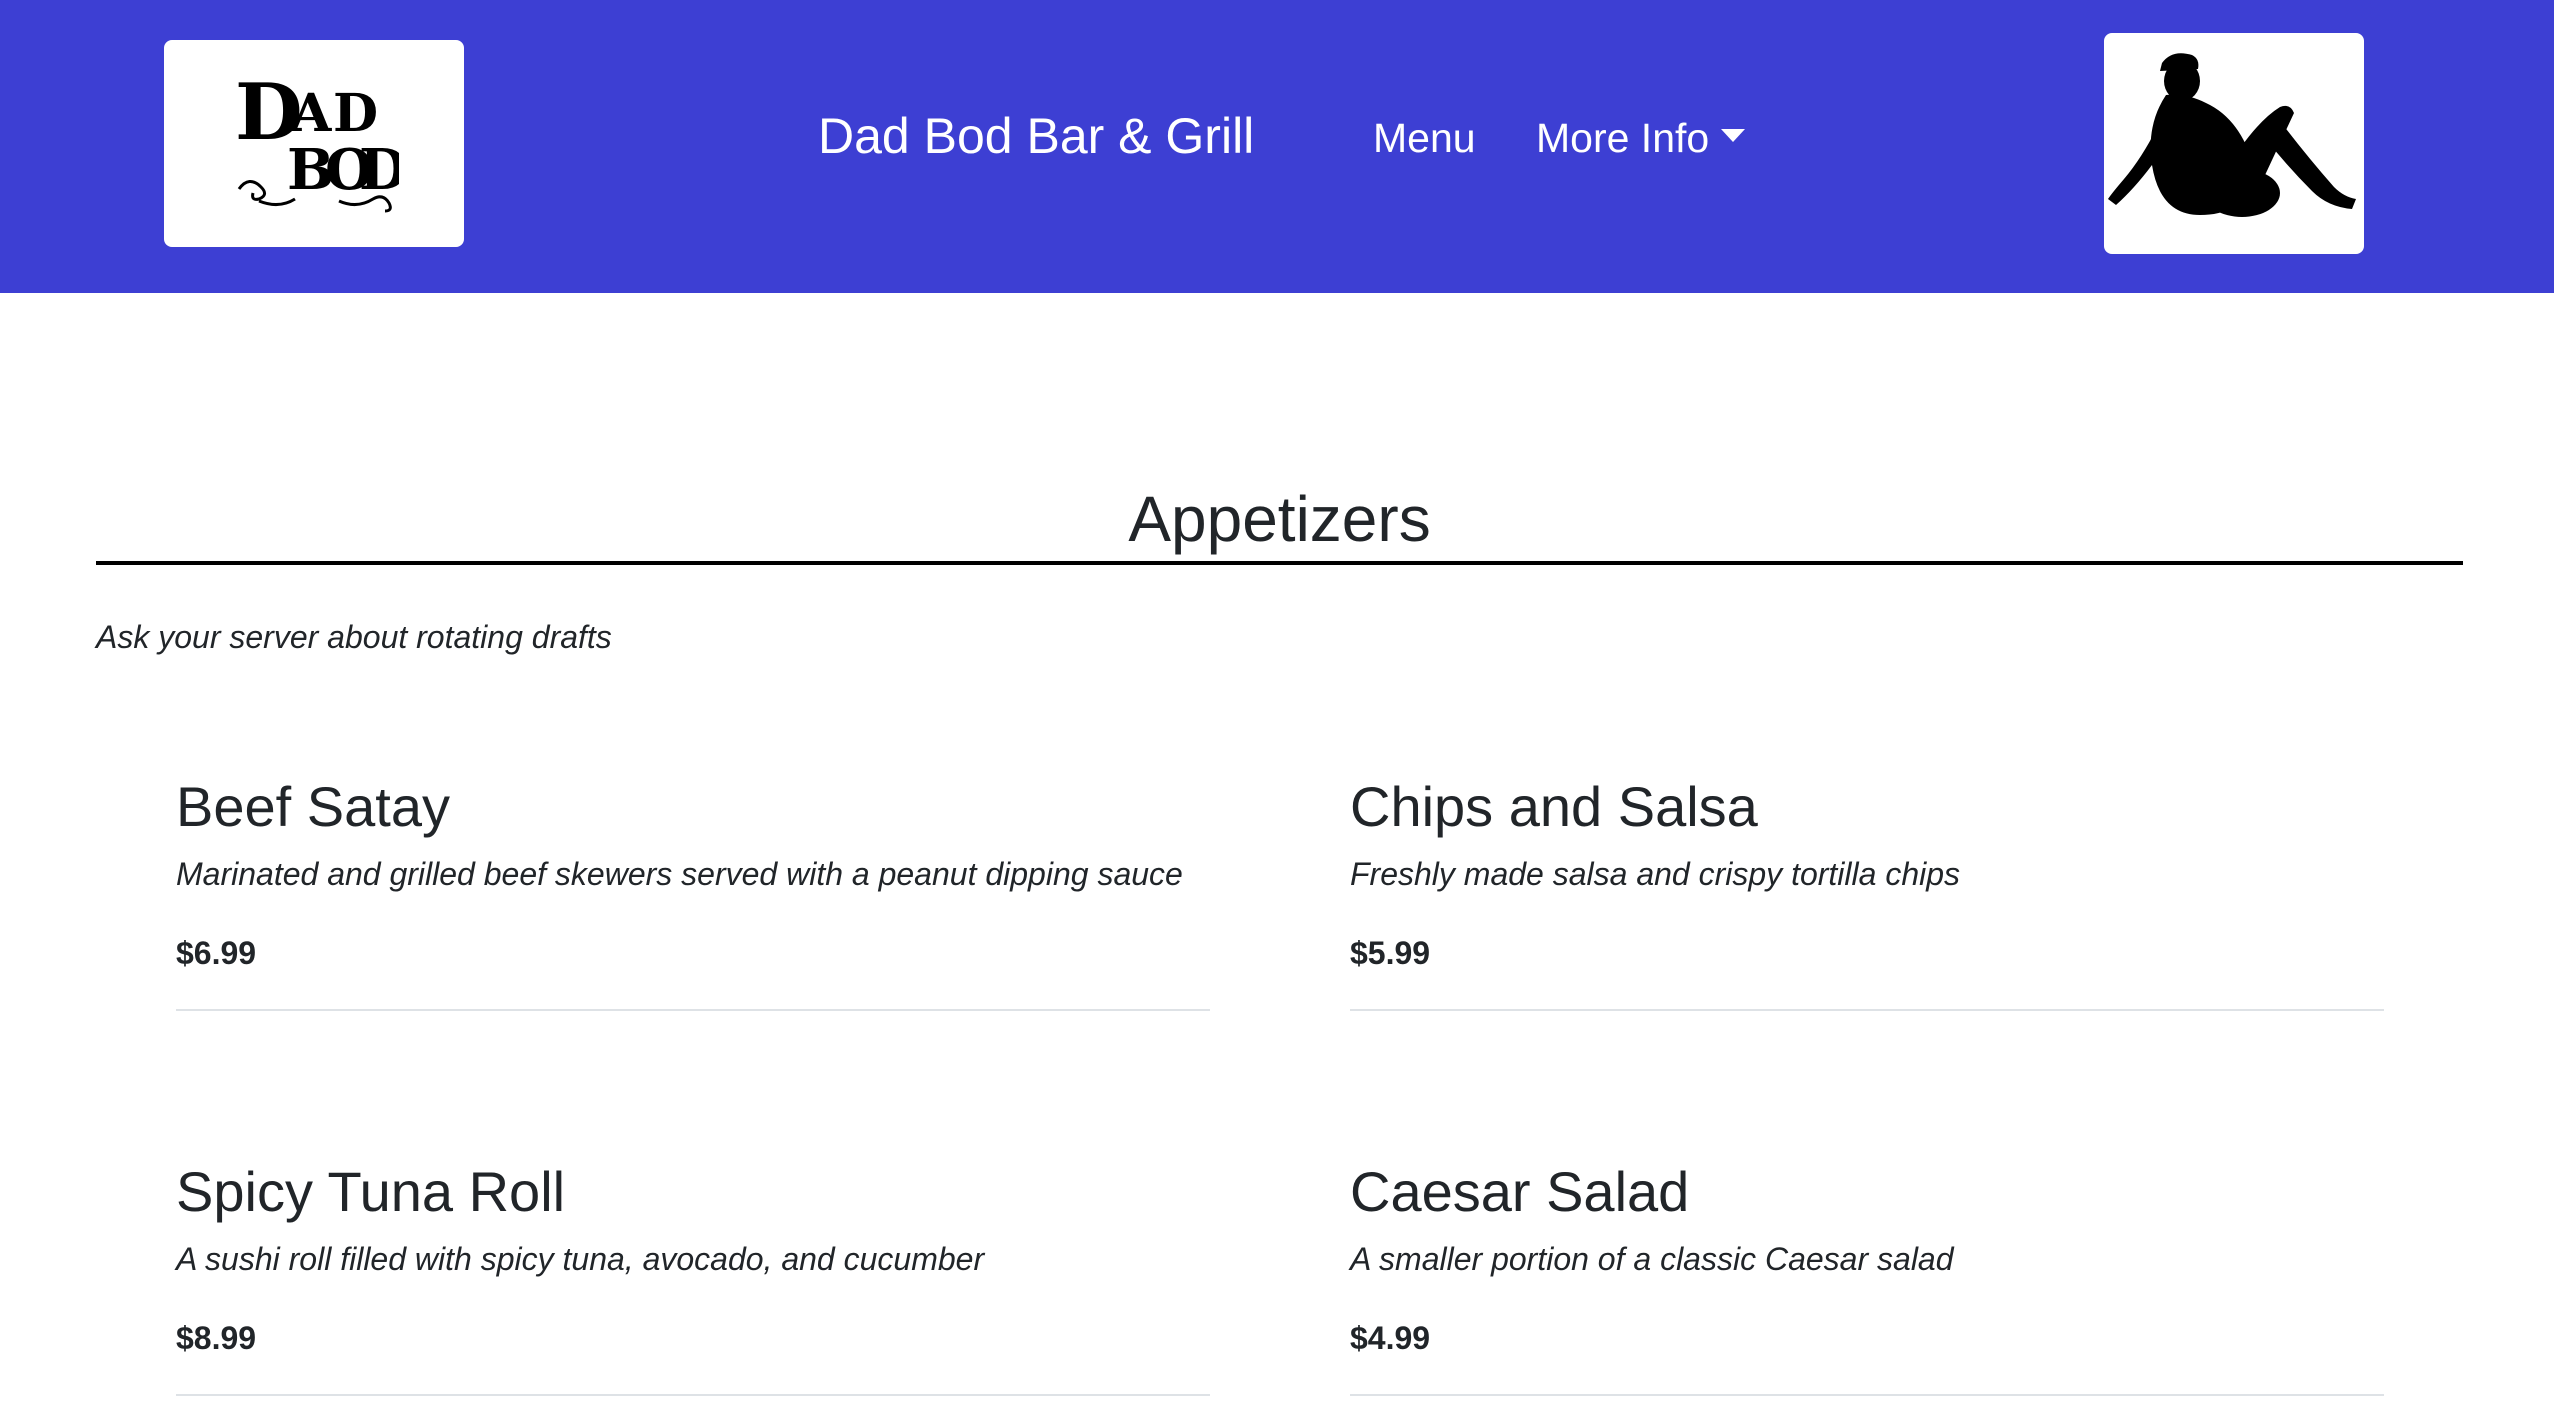 Image resolution: width=2554 pixels, height=1412 pixels. I want to click on nav-menu-link: Menu, so click(1424, 138).